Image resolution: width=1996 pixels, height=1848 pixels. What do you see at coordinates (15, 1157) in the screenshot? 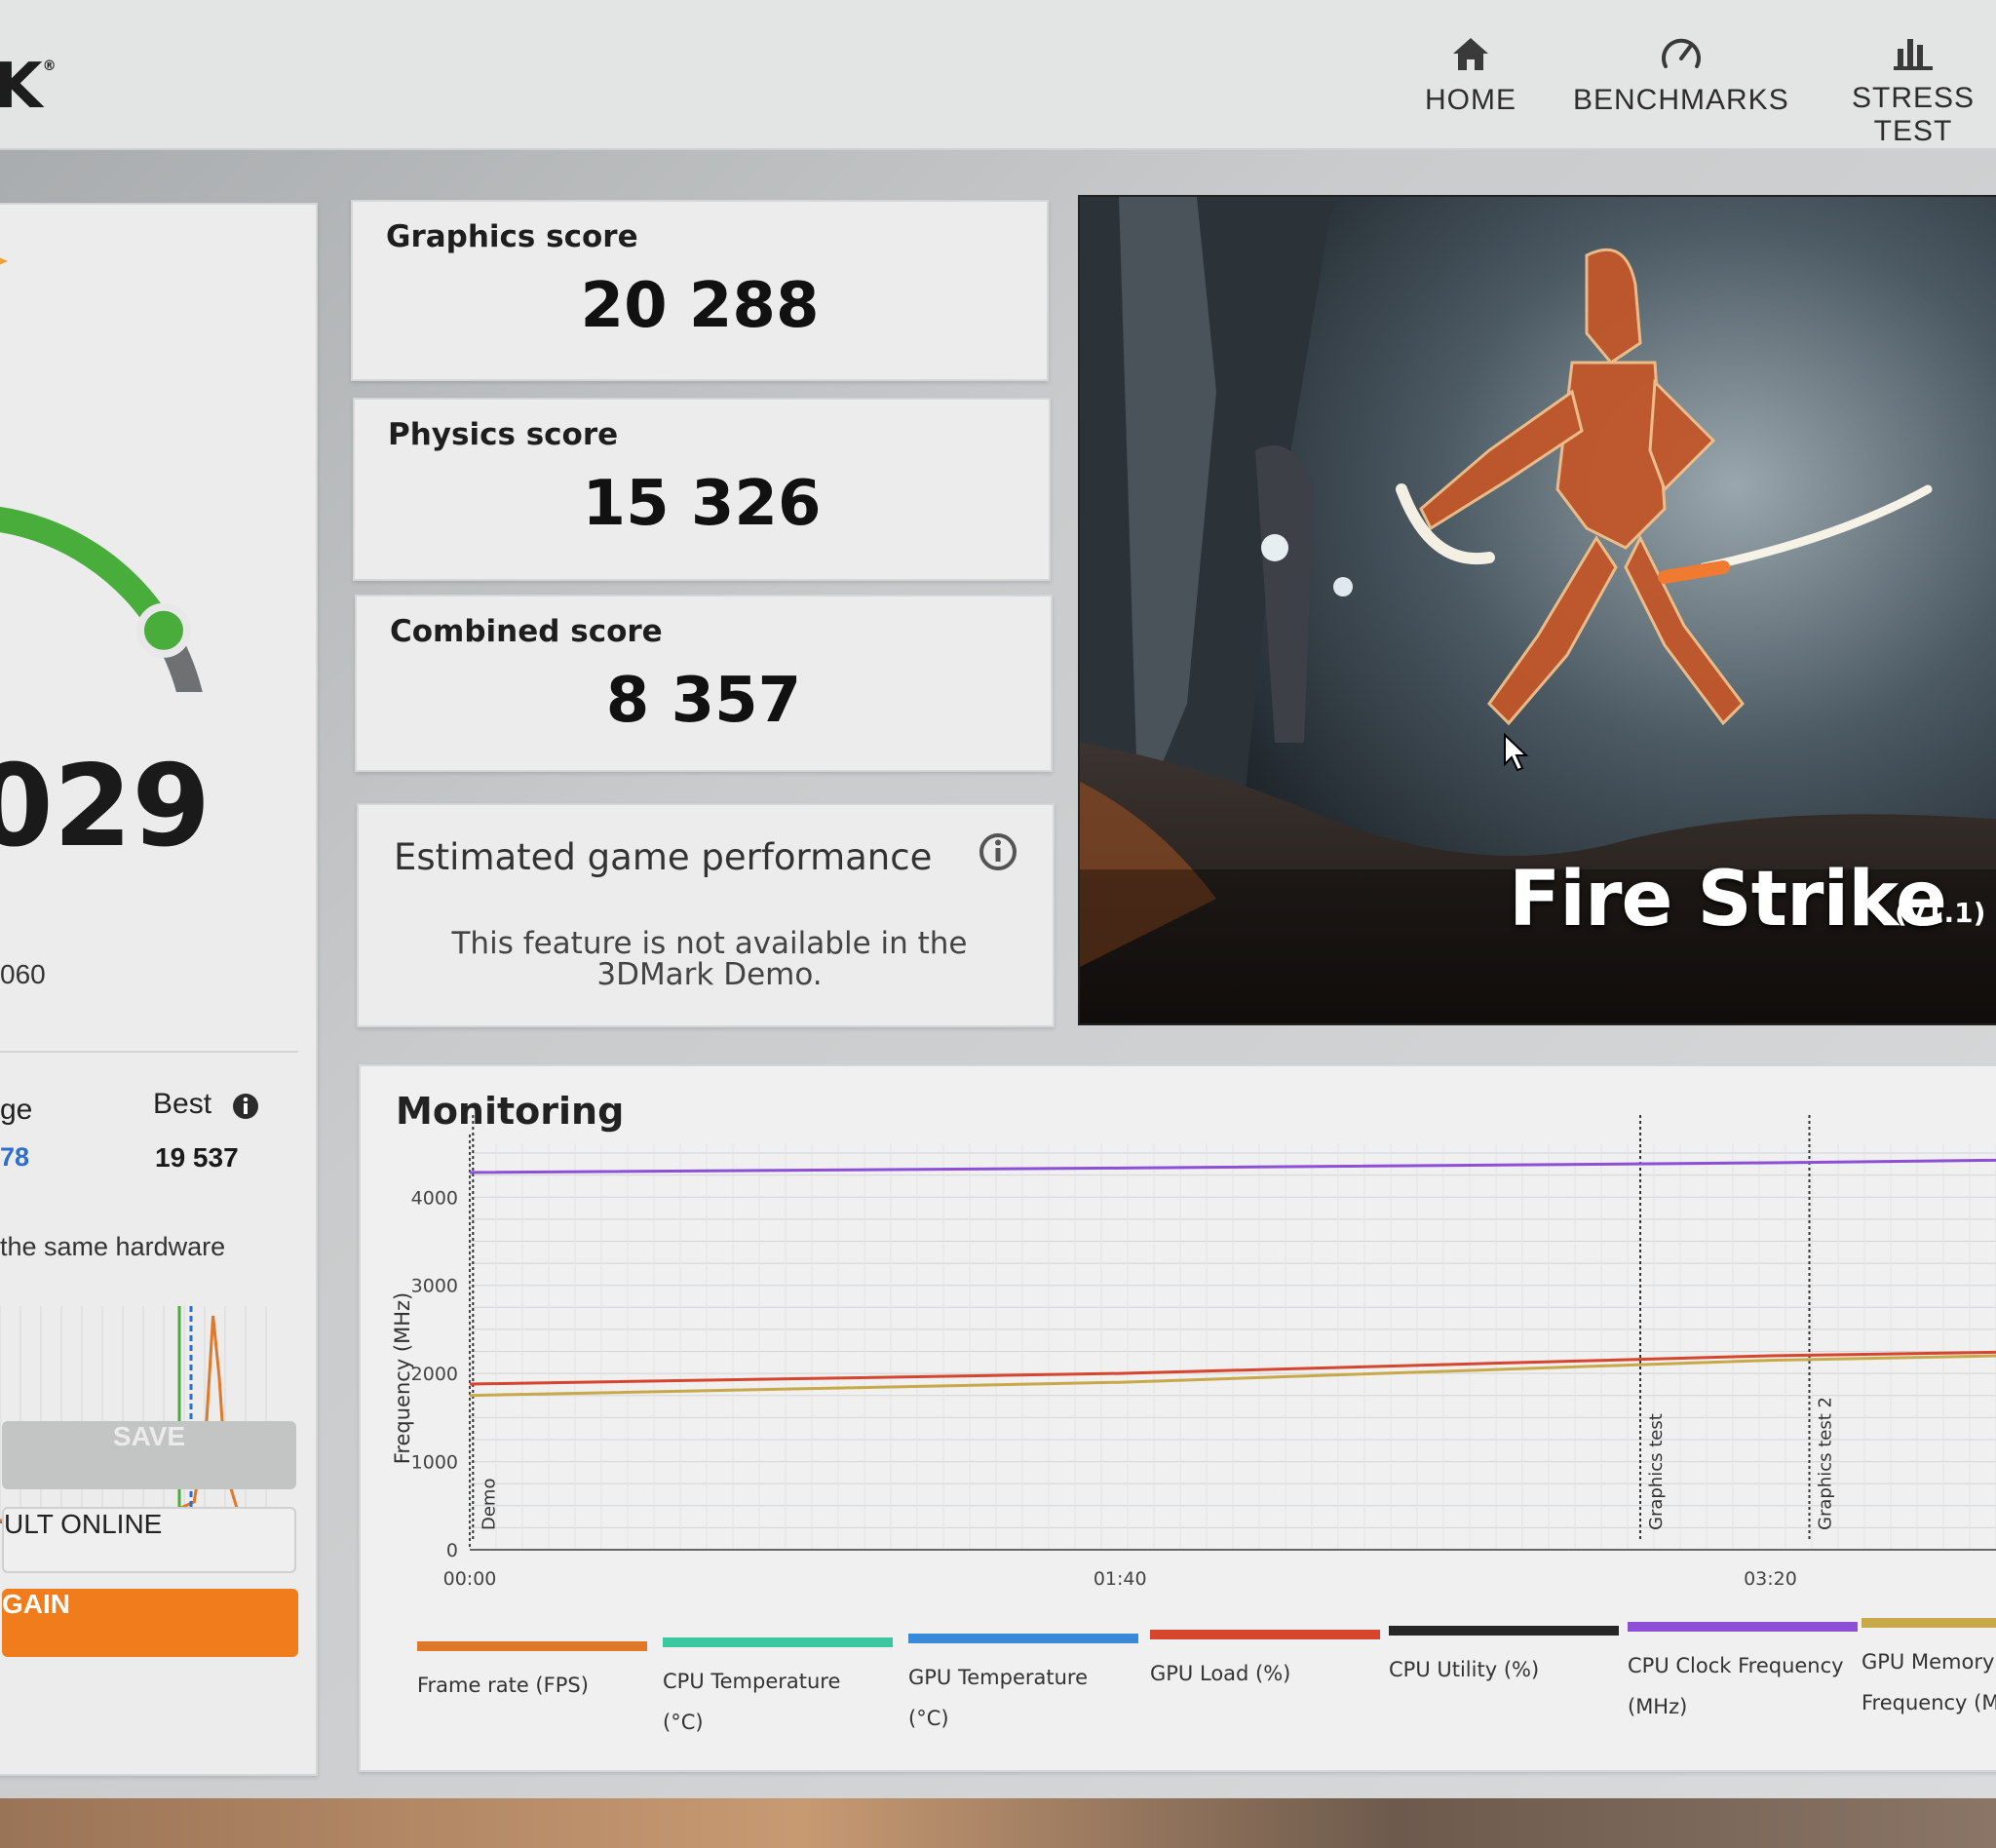
I see `average-value: 78` at bounding box center [15, 1157].